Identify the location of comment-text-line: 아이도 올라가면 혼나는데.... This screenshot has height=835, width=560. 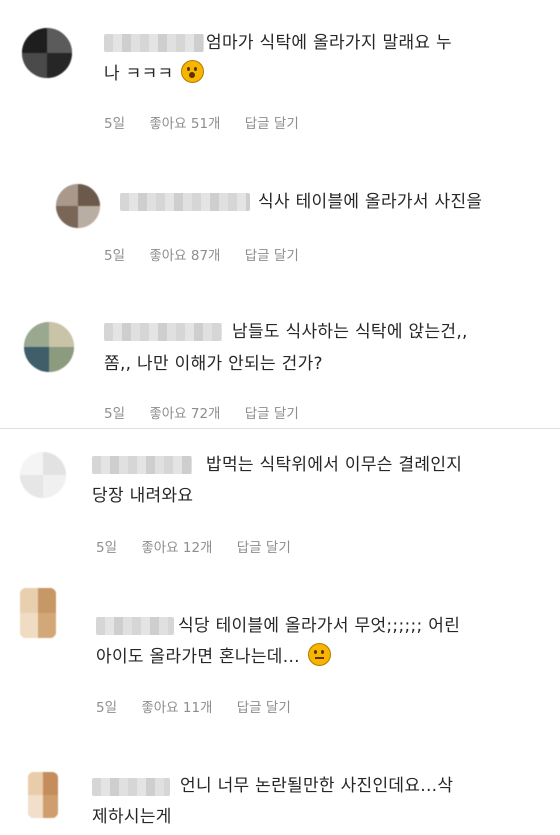
(198, 657).